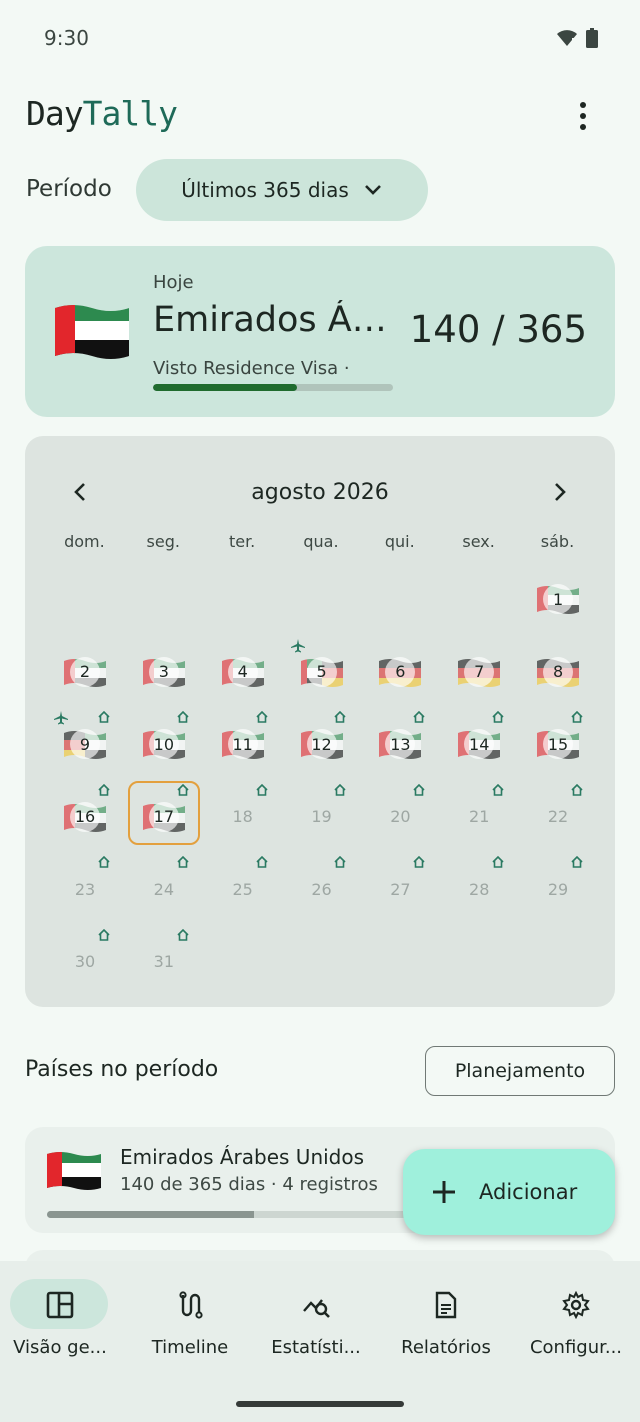  I want to click on document-icon, so click(446, 1305).